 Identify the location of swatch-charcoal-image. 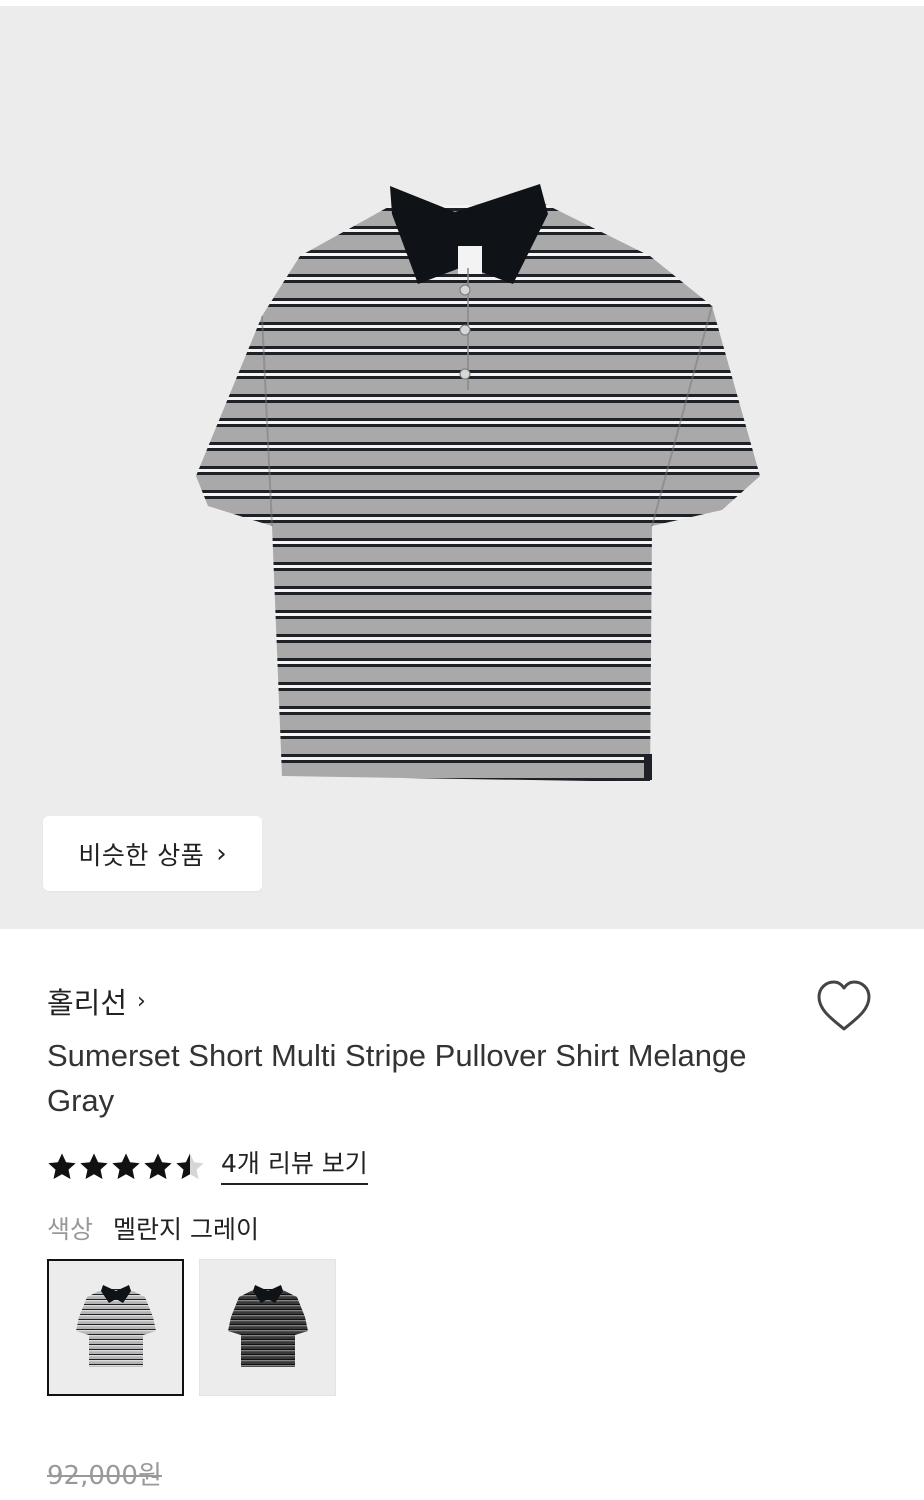
(267, 1325).